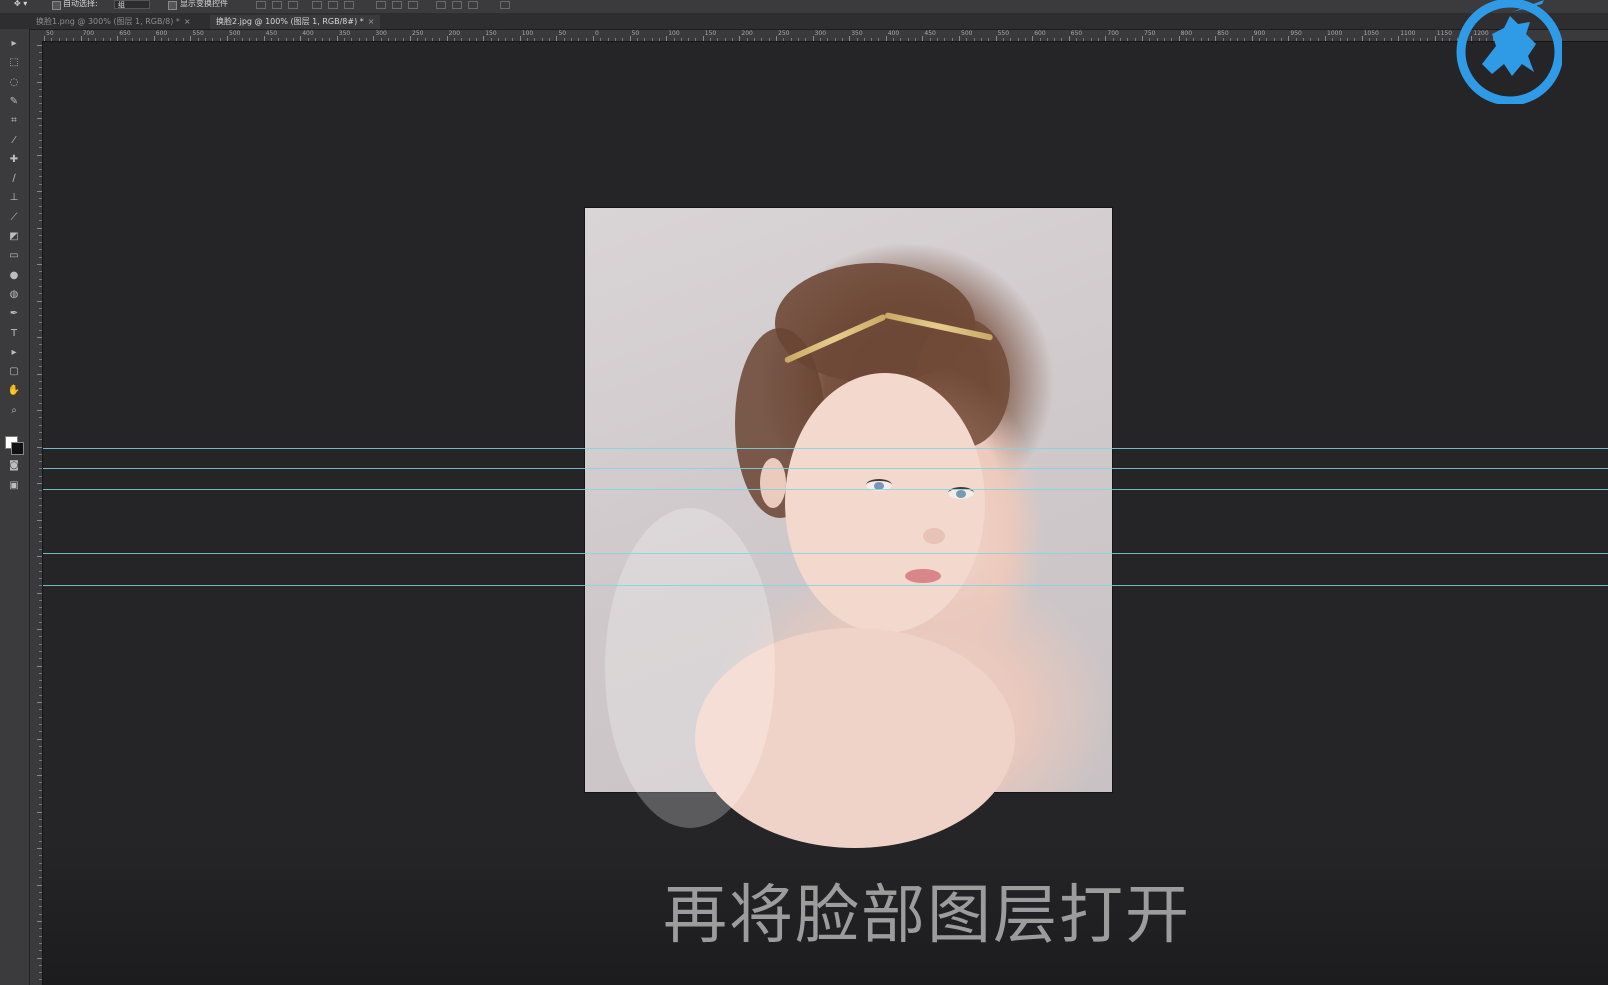  Describe the element at coordinates (14, 334) in the screenshot. I see `type-tool-icon: T` at that location.